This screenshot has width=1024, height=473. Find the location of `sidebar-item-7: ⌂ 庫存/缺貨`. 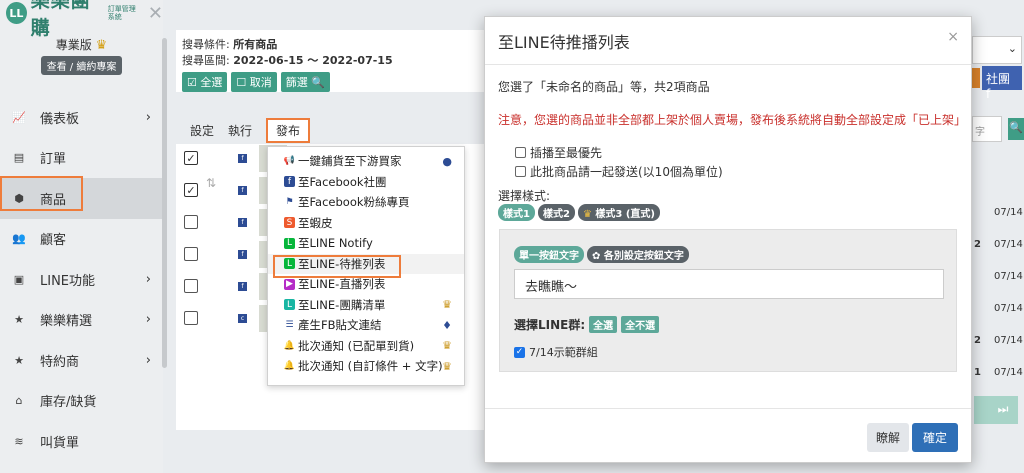

sidebar-item-7: ⌂ 庫存/缺貨 is located at coordinates (81, 401).